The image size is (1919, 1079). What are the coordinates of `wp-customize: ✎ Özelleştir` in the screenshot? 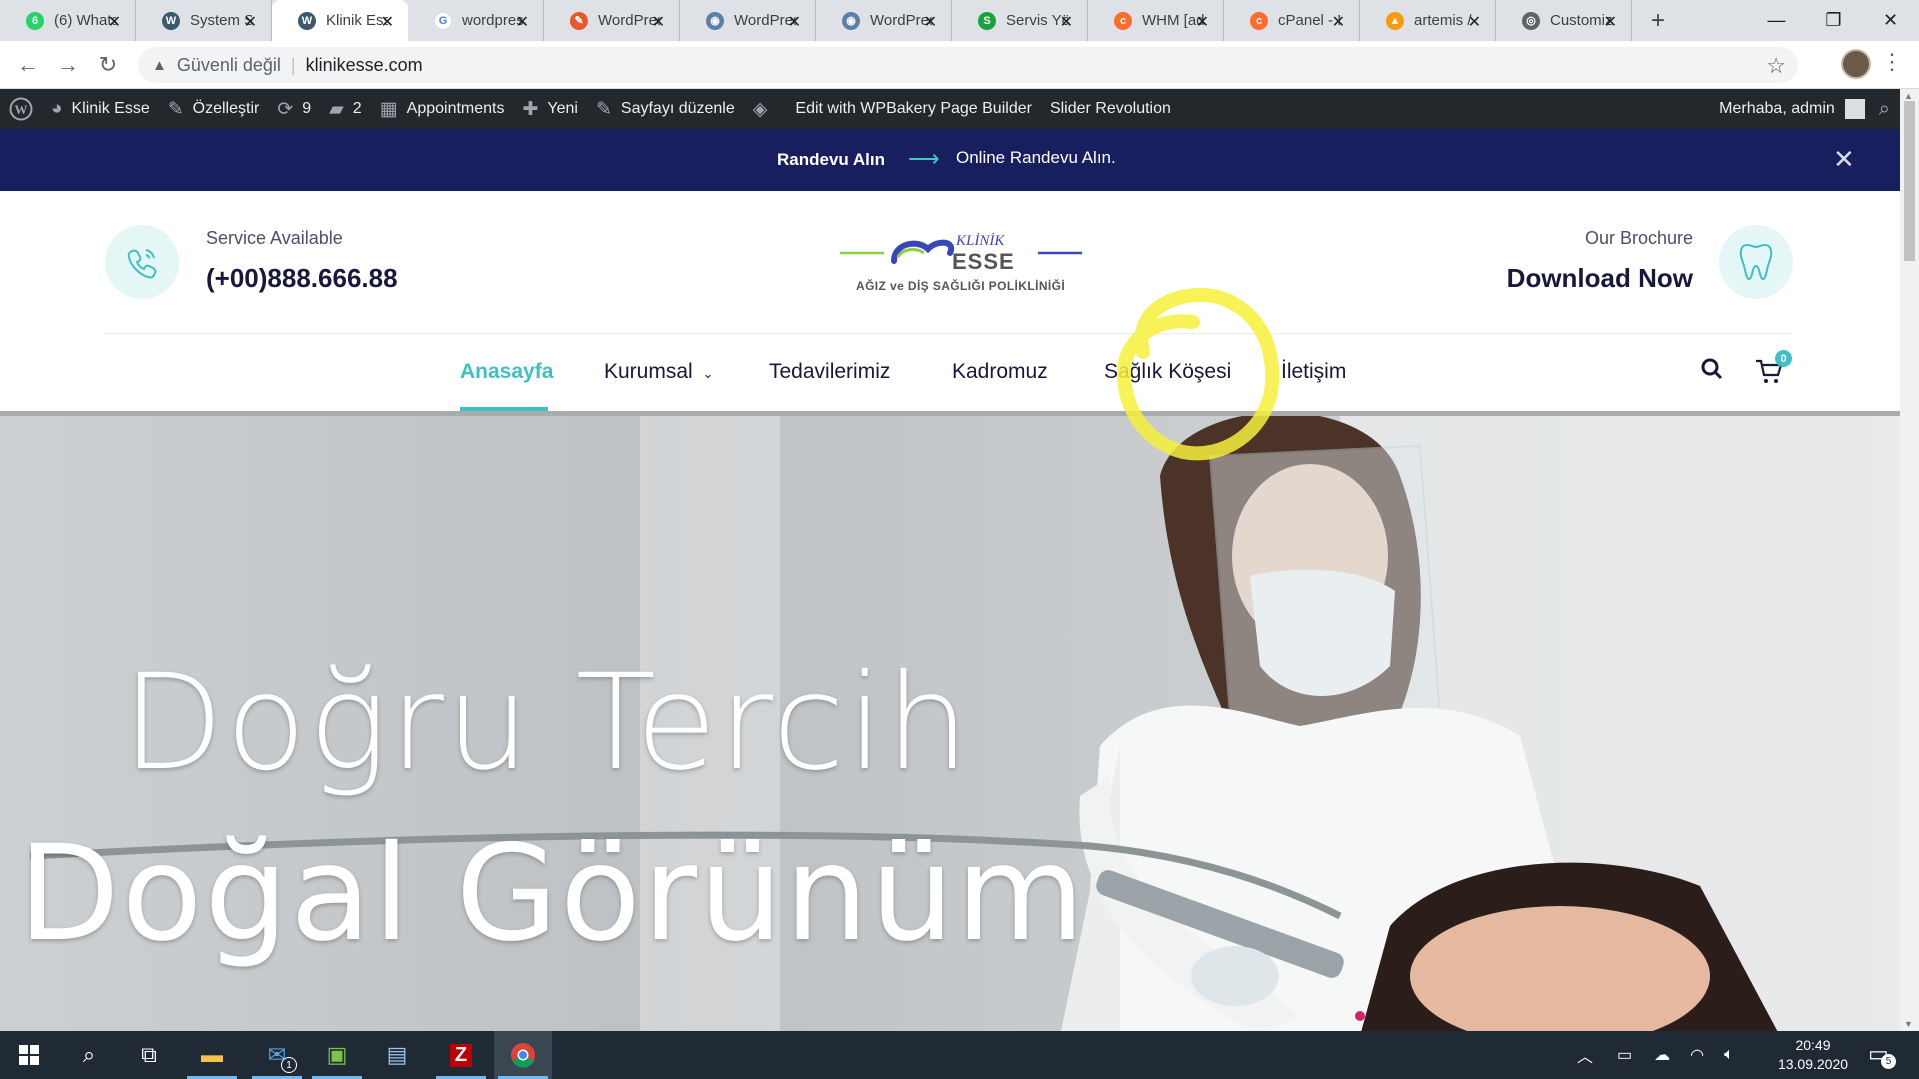 It's located at (214, 109).